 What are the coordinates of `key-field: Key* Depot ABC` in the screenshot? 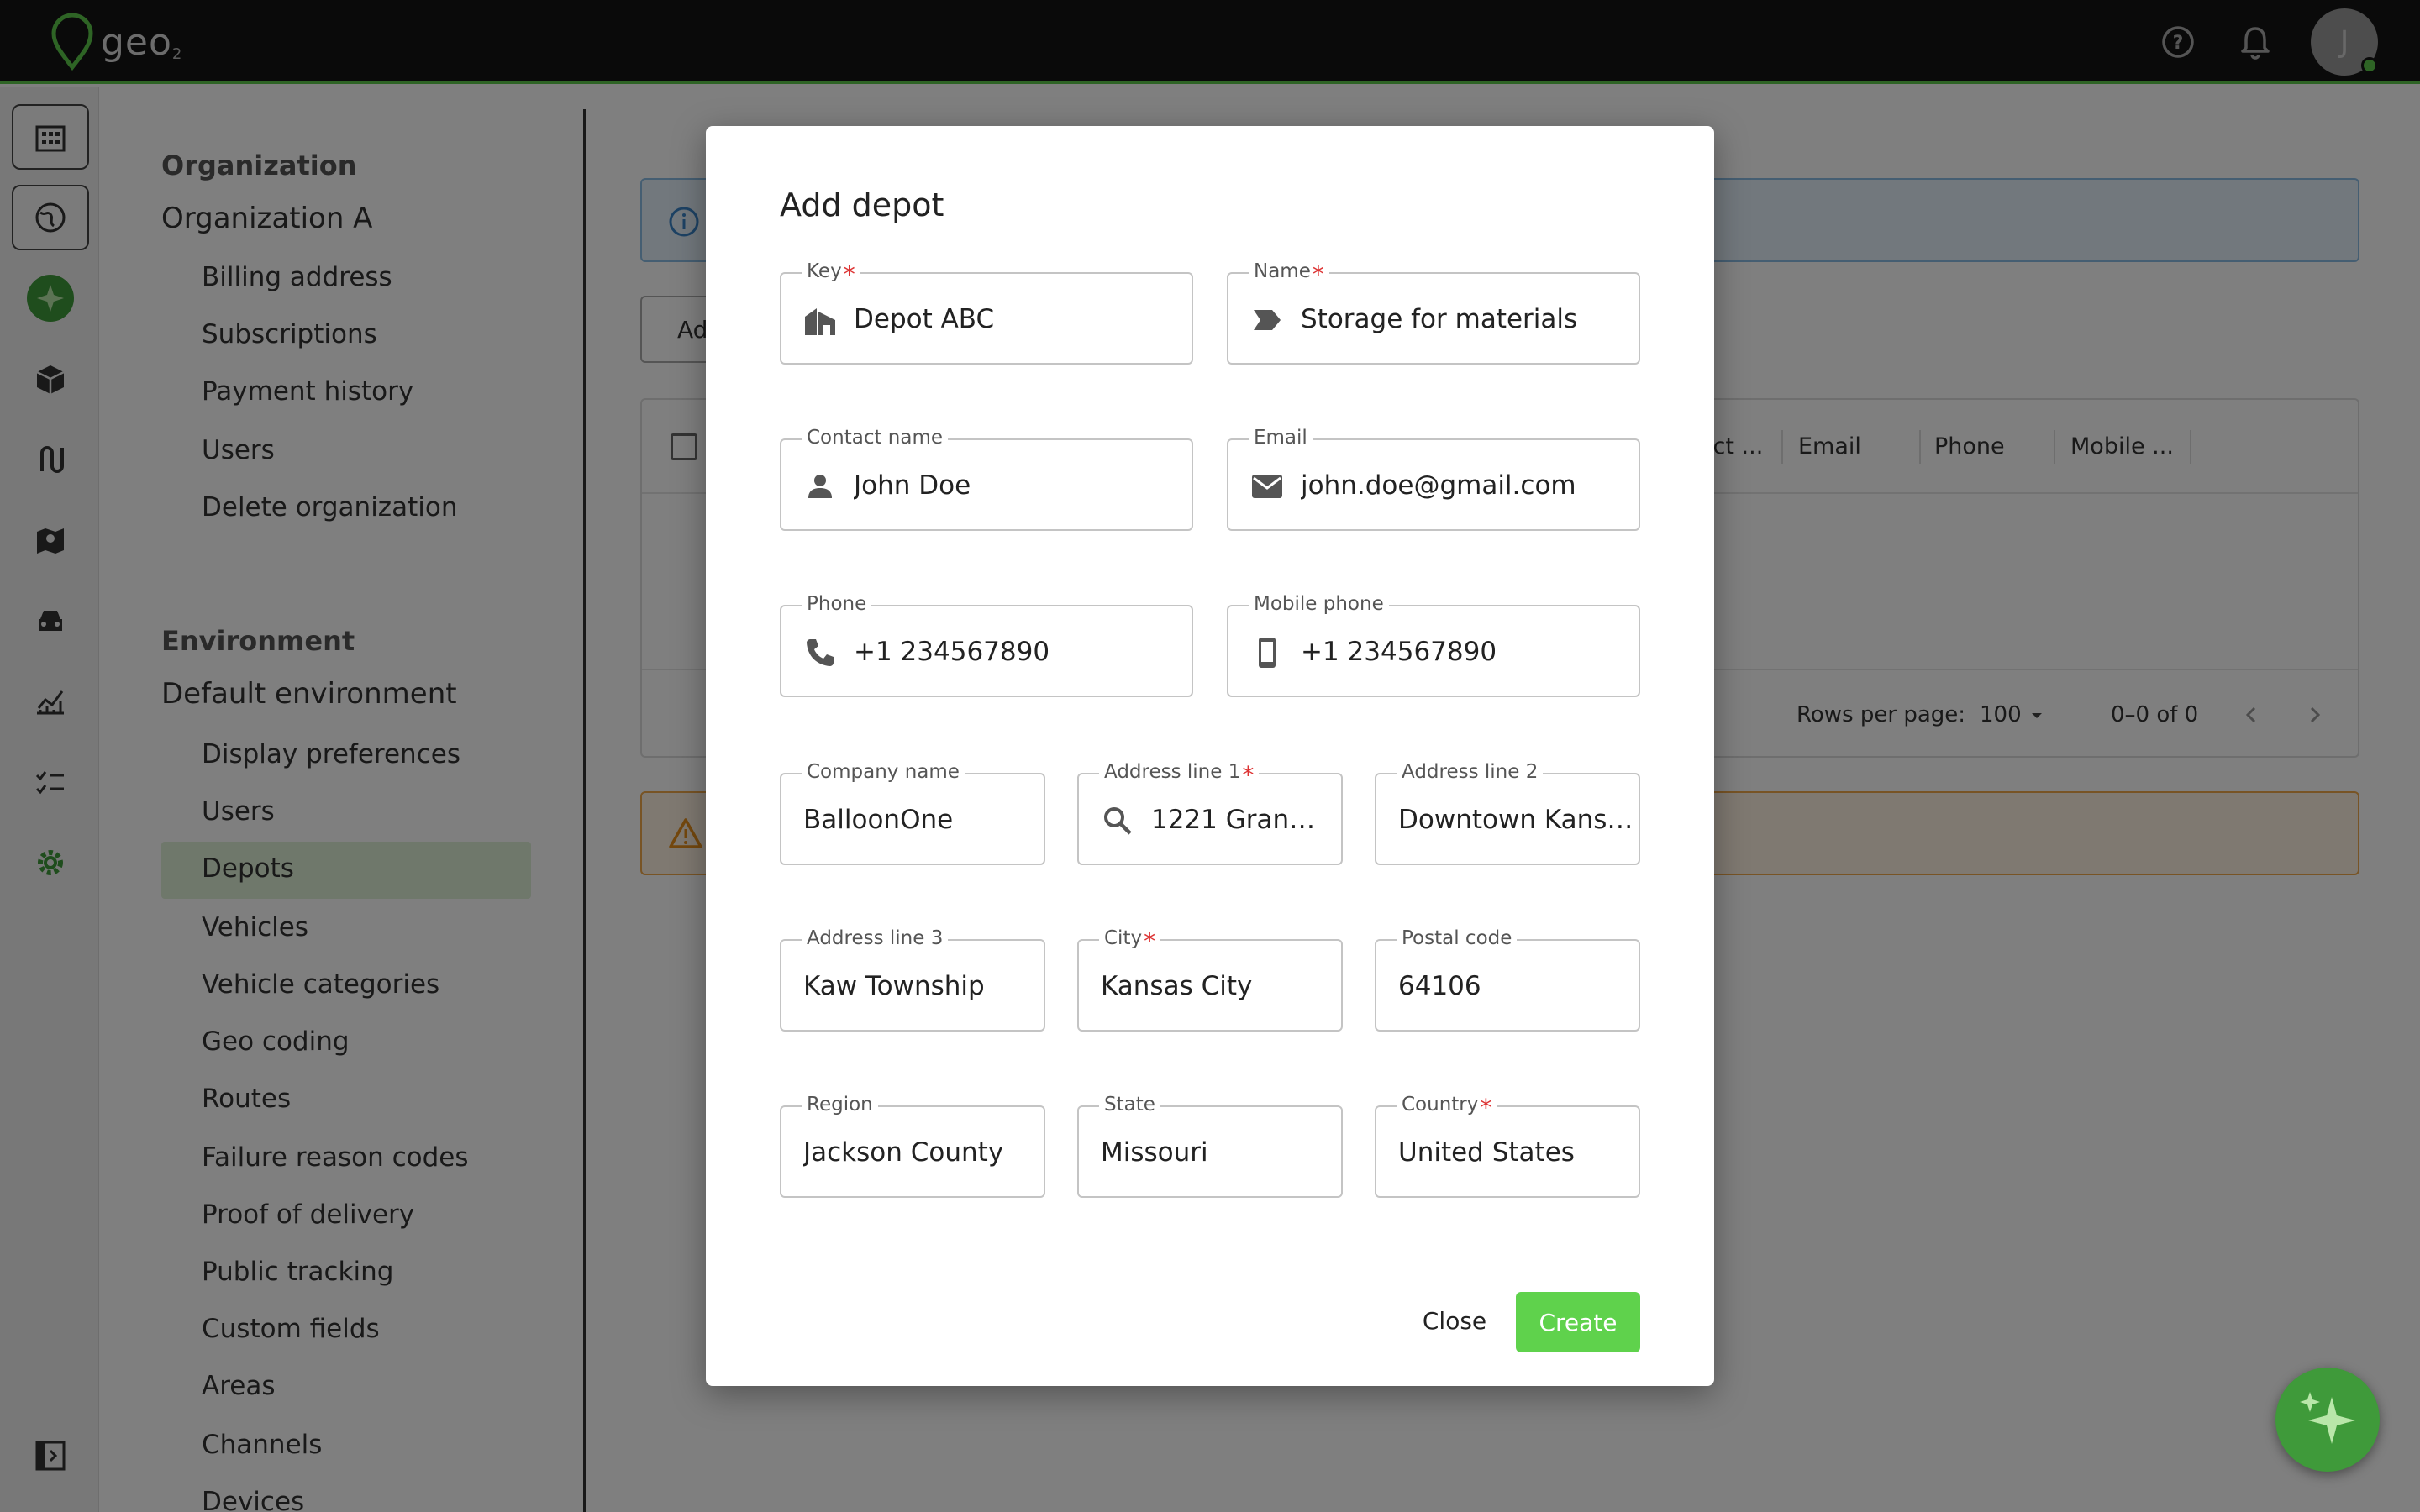 It's located at (987, 312).